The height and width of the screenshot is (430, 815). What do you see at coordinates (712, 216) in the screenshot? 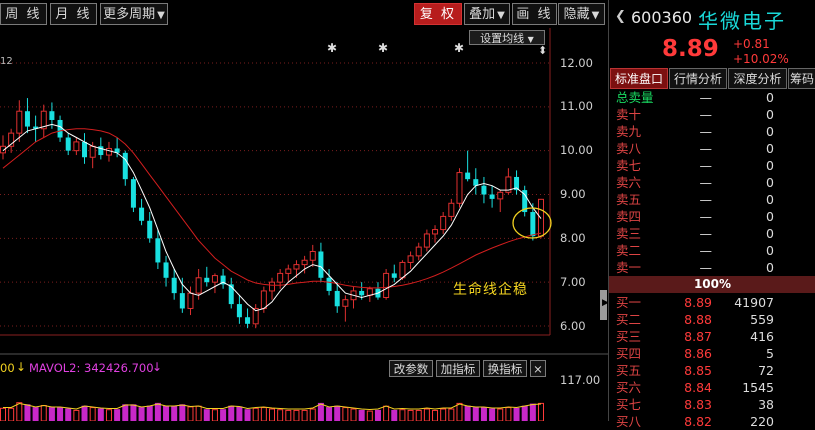
I see `sell-level-row: 卖四 — 0` at bounding box center [712, 216].